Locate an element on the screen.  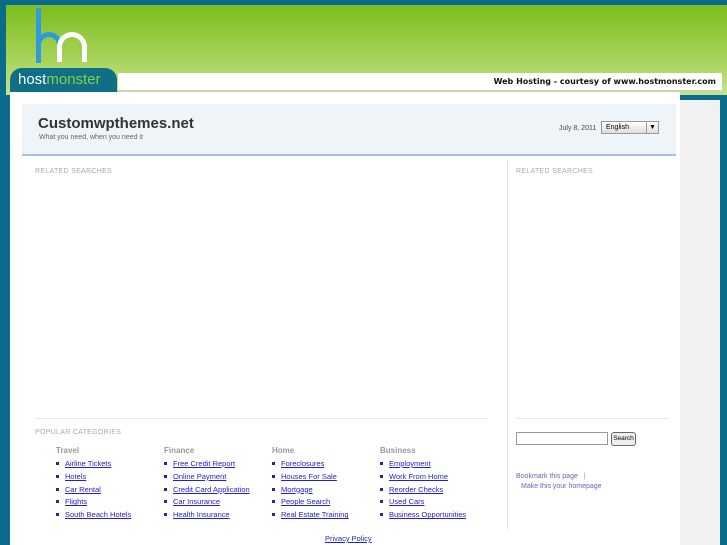
list-item: Credit Card Application is located at coordinates (216, 489).